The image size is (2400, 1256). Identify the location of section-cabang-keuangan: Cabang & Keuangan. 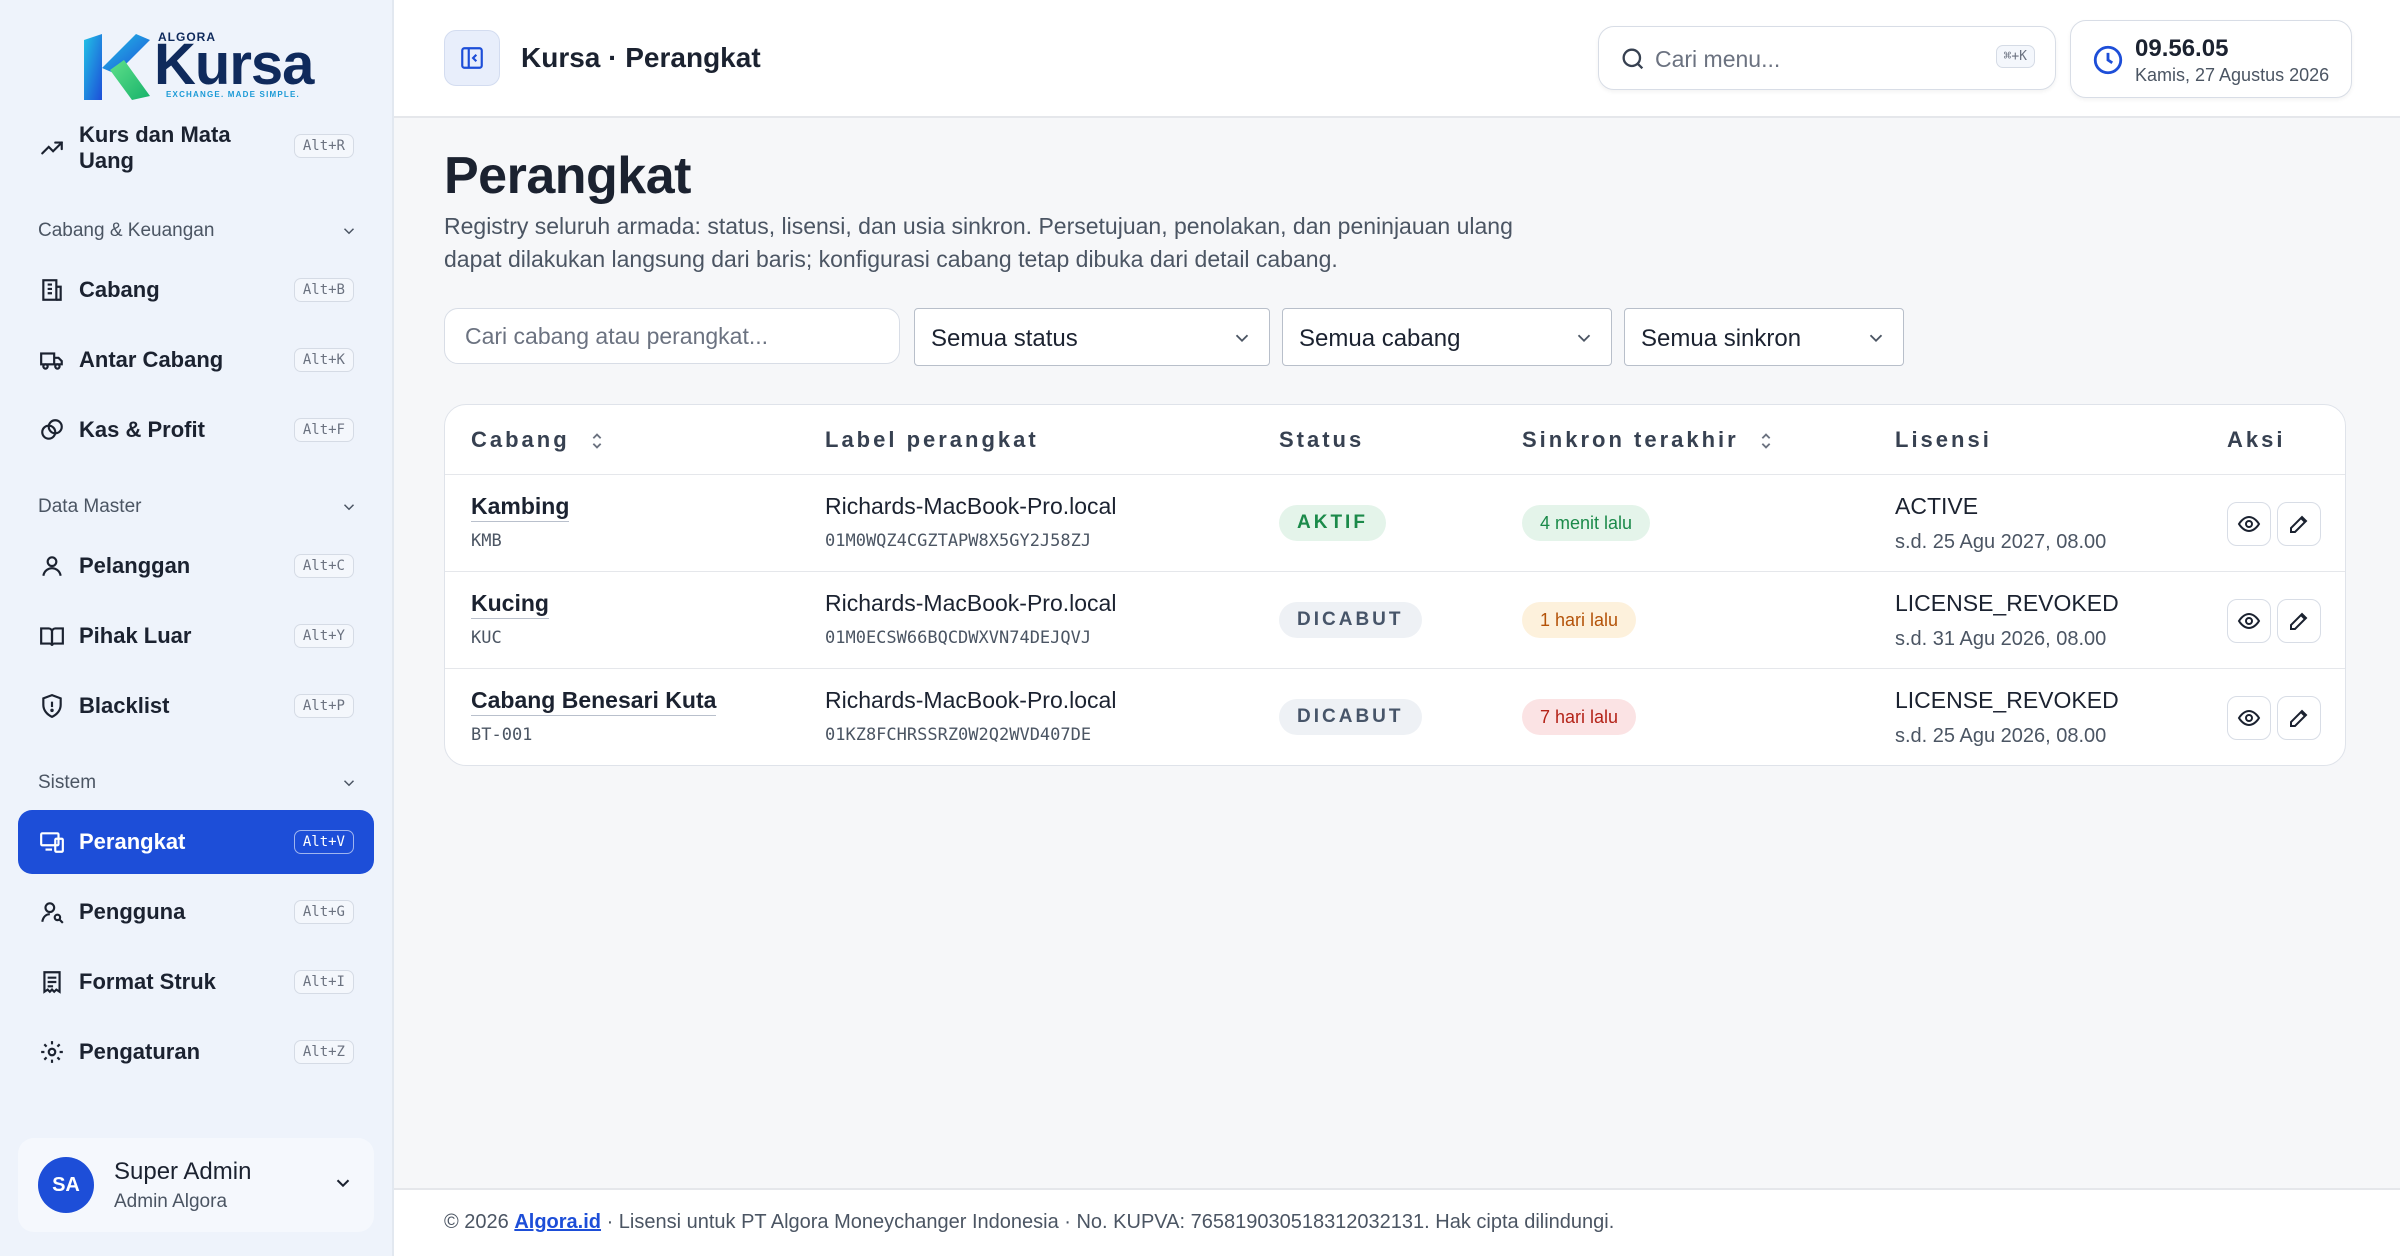
(198, 231).